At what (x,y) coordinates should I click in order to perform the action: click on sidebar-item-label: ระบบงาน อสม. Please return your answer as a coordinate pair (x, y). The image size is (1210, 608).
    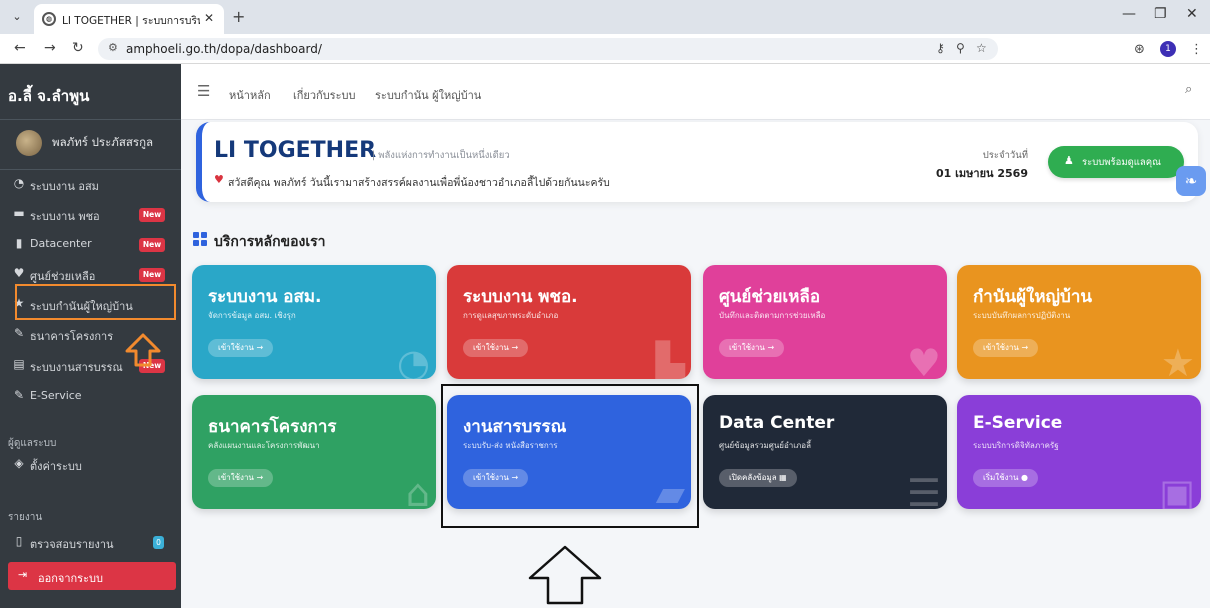
    Looking at the image, I should click on (64, 186).